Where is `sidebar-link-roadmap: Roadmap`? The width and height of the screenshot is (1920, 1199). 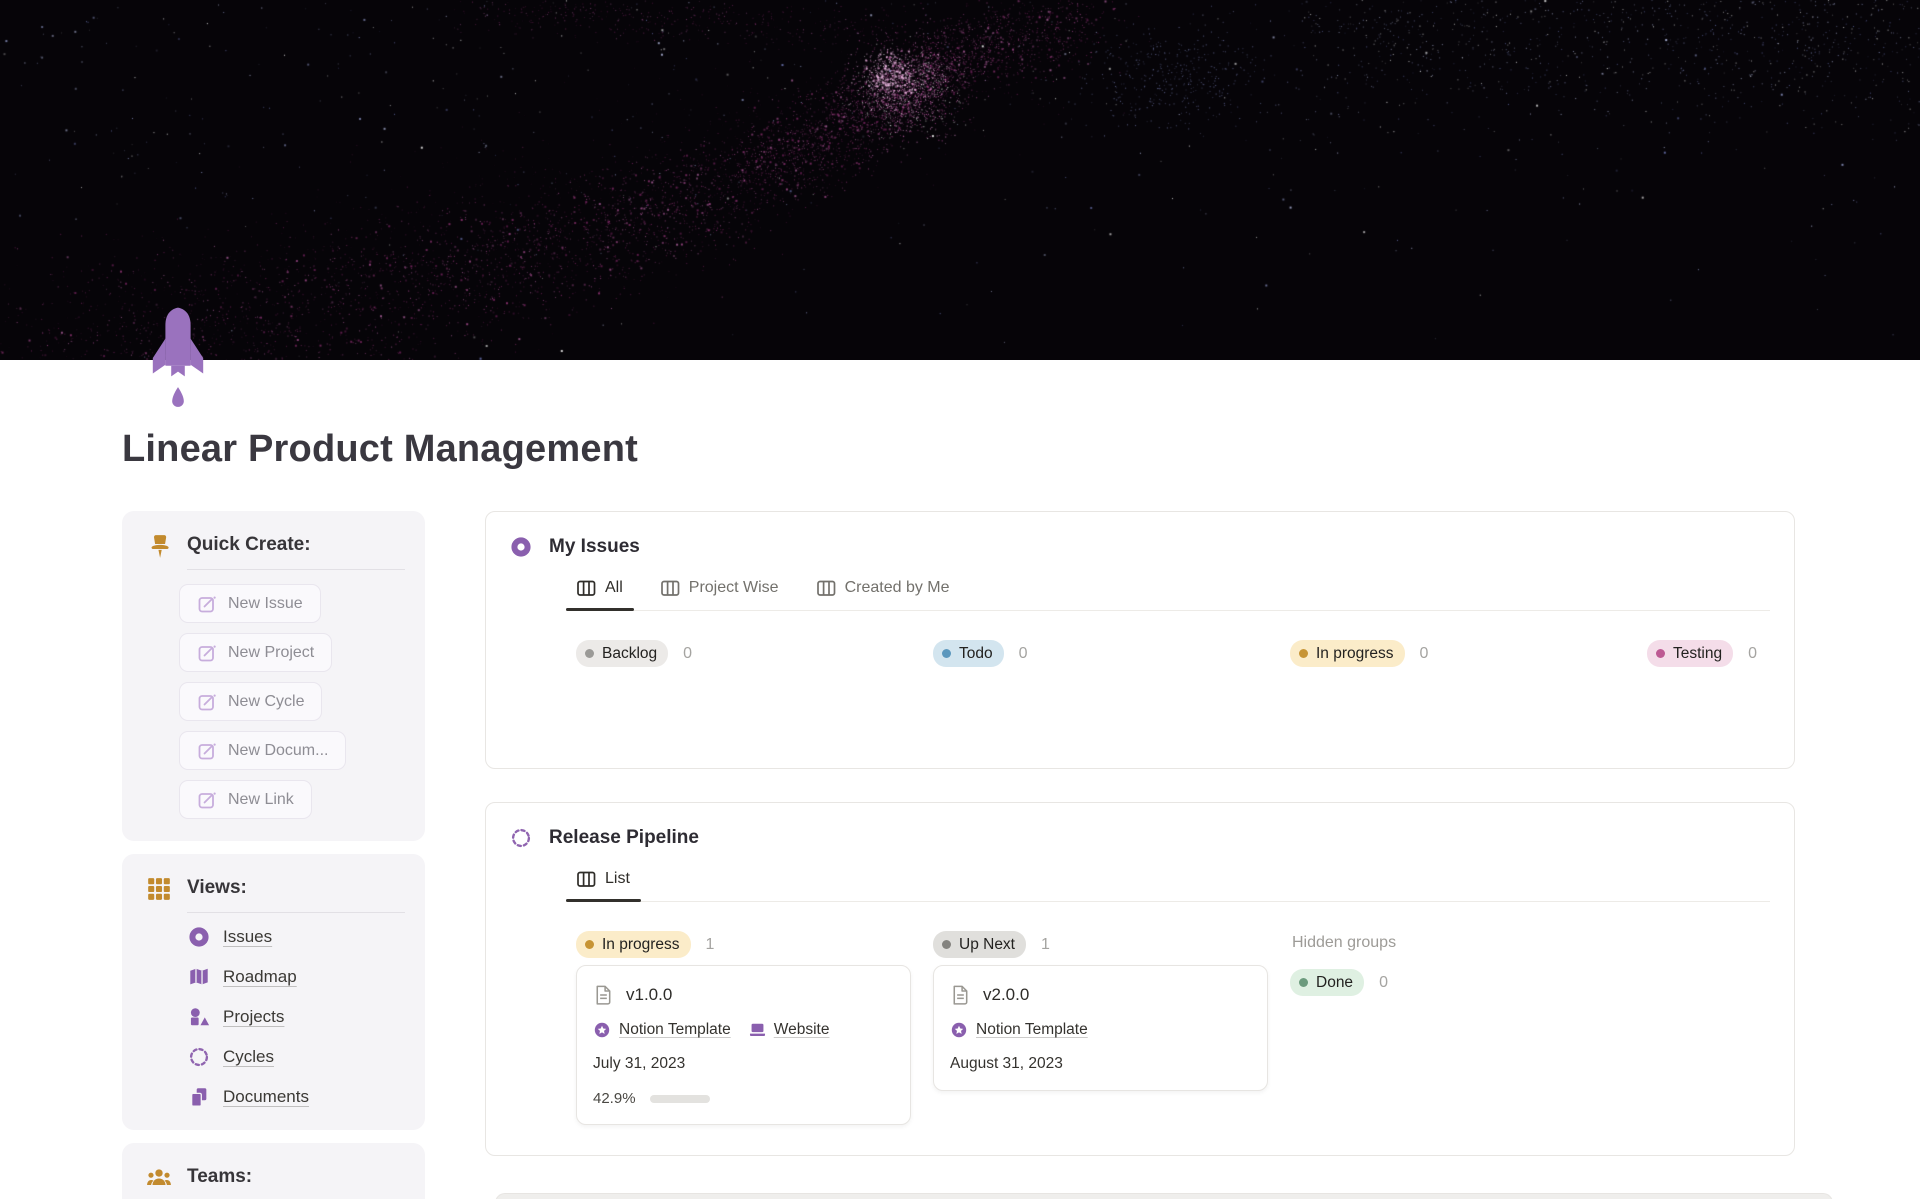 sidebar-link-roadmap: Roadmap is located at coordinates (296, 977).